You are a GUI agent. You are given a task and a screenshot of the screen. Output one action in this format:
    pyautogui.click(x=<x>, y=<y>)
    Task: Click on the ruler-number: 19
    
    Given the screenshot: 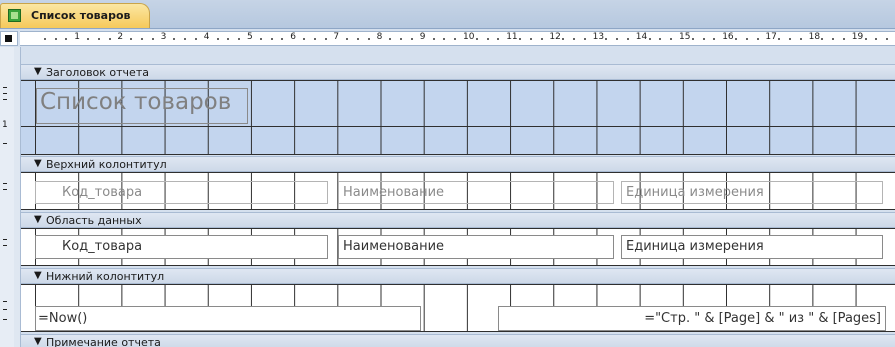 What is the action you would take?
    pyautogui.click(x=857, y=37)
    